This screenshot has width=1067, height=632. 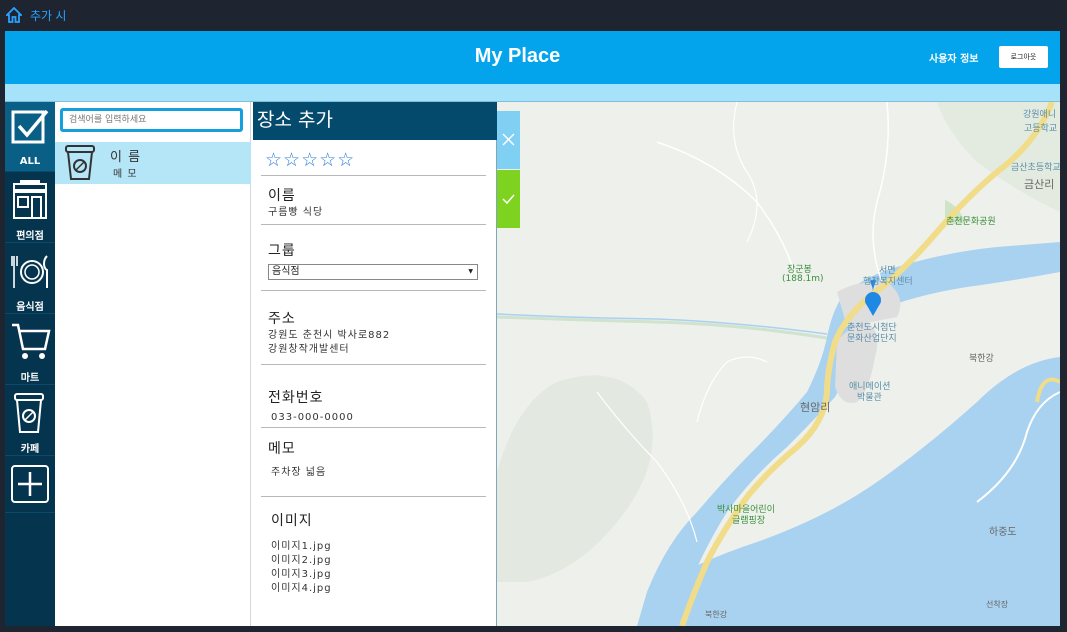 What do you see at coordinates (282, 449) in the screenshot?
I see `memo-label: 메모` at bounding box center [282, 449].